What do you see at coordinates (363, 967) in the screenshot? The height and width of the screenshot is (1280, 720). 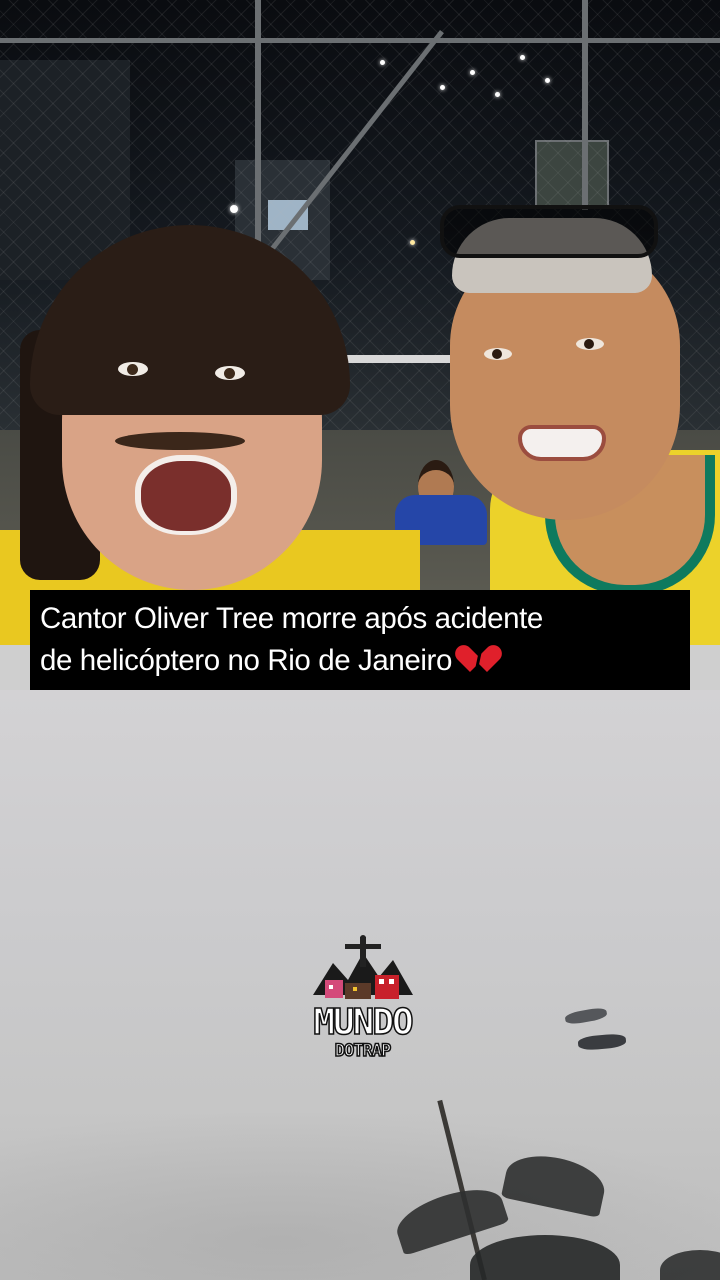 I see `christ-redeemer-favela-icon` at bounding box center [363, 967].